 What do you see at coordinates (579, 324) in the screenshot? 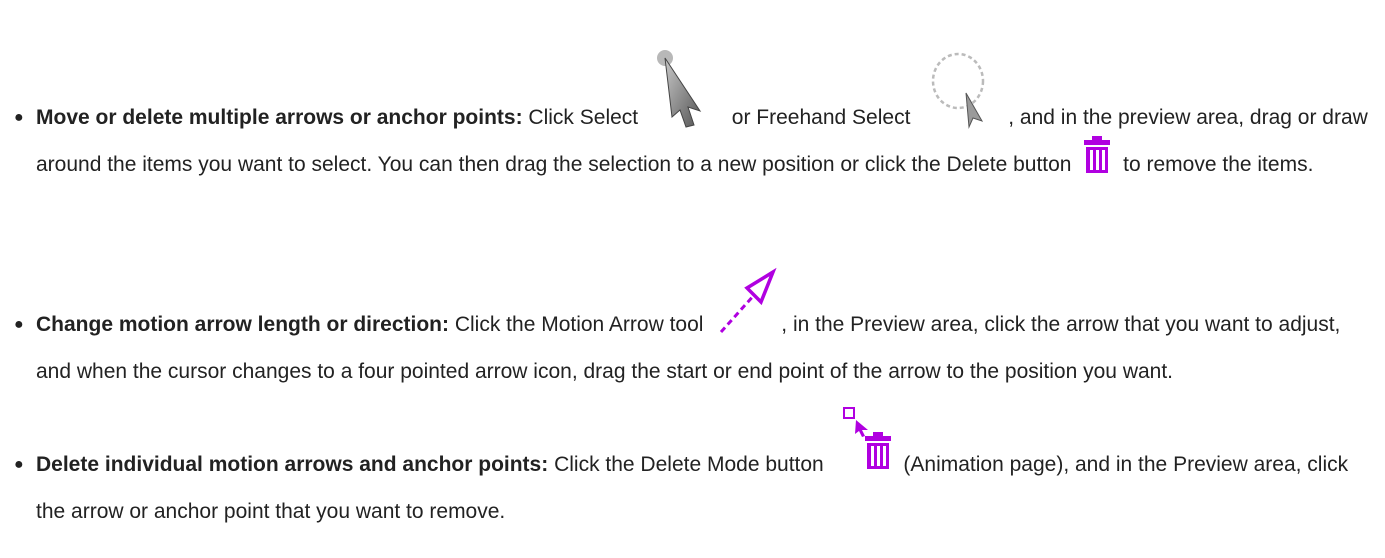
I see `item-text: Click the Motion Arrow tool` at bounding box center [579, 324].